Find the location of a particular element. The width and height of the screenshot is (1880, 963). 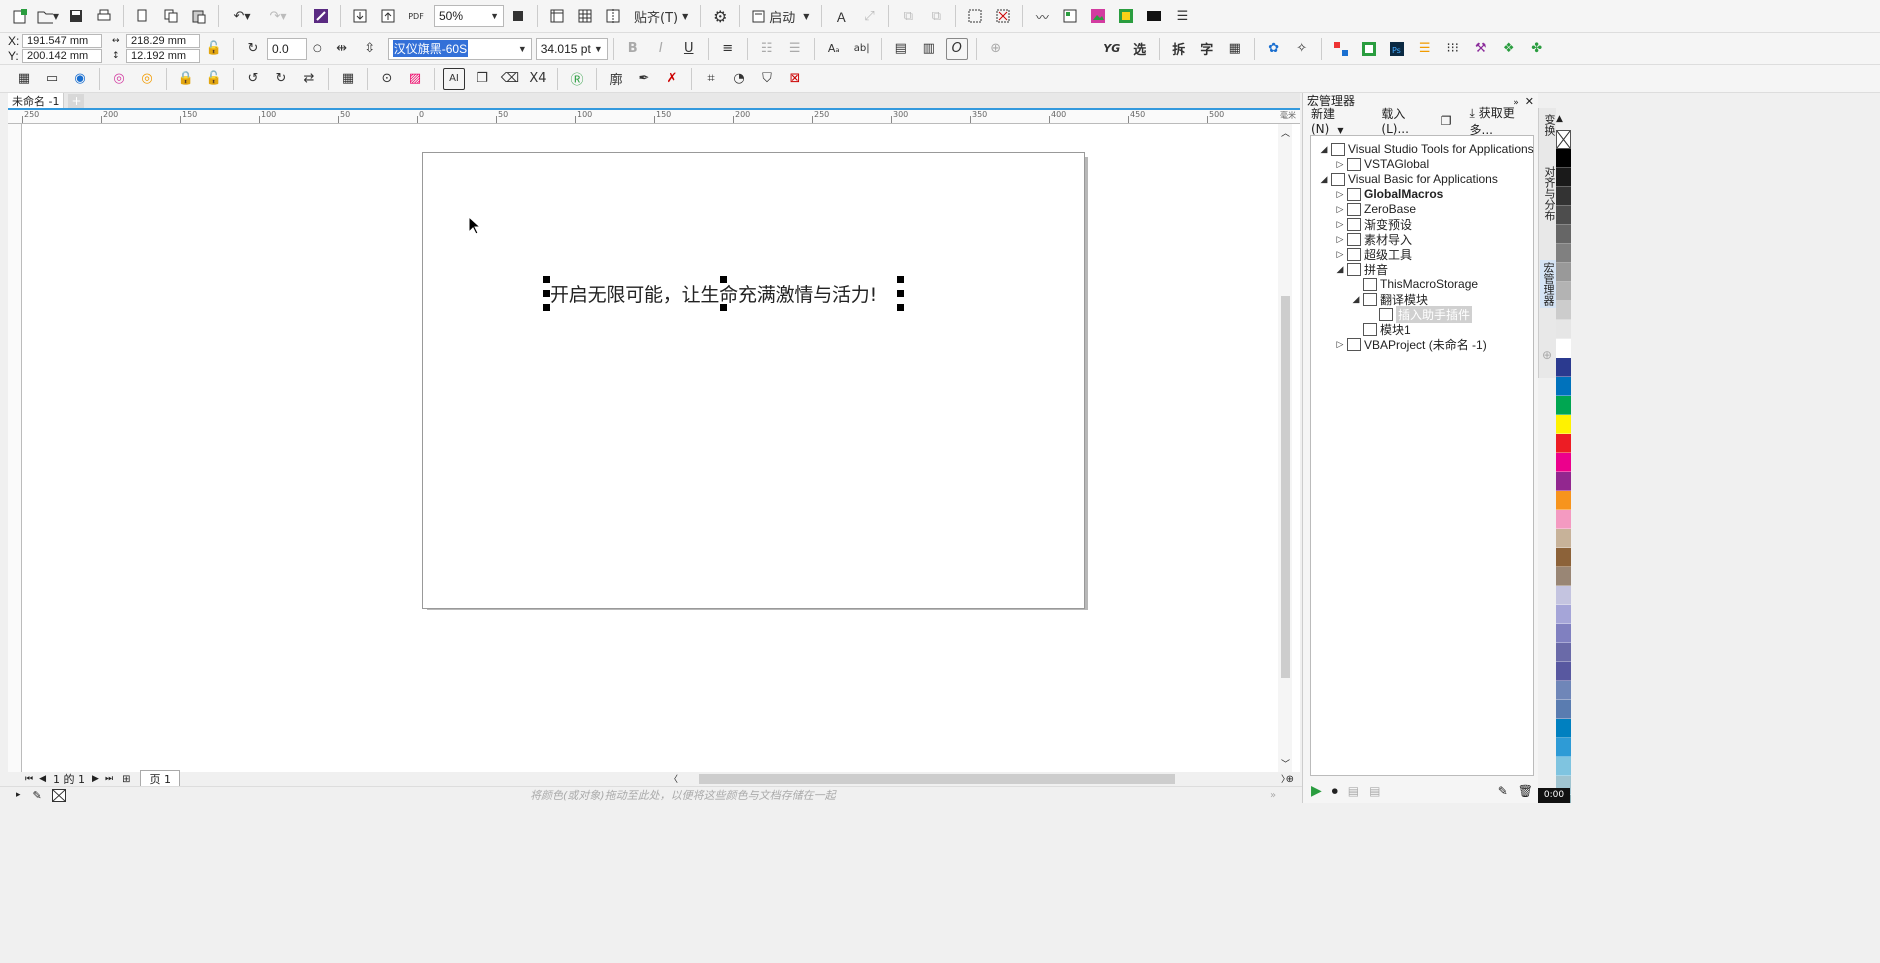

import-art-icon is located at coordinates (321, 16).